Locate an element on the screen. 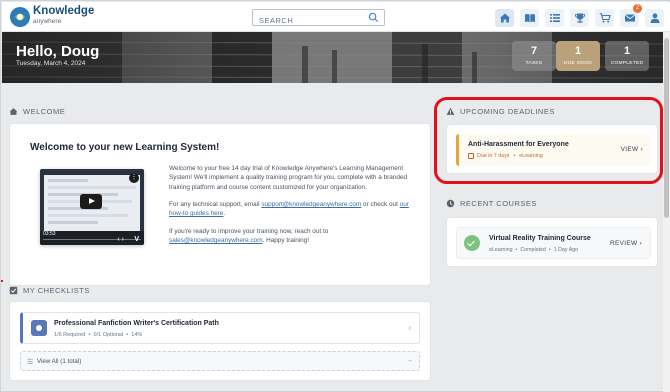 This screenshot has width=670, height=392. checklist-required: 1/6 Required is located at coordinates (70, 335).